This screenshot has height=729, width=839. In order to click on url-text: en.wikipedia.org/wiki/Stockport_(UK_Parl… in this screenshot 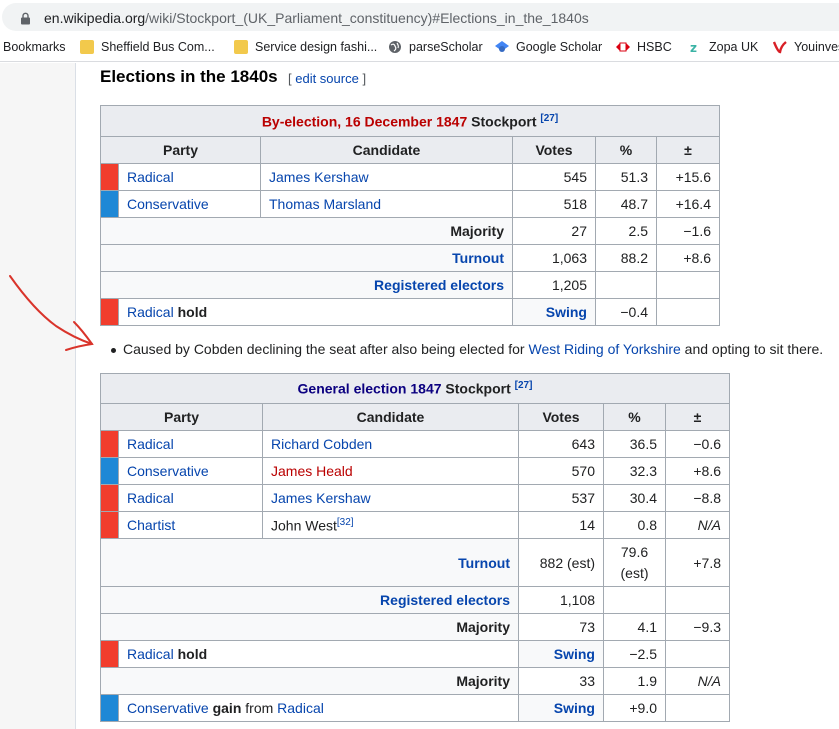, I will do `click(316, 18)`.